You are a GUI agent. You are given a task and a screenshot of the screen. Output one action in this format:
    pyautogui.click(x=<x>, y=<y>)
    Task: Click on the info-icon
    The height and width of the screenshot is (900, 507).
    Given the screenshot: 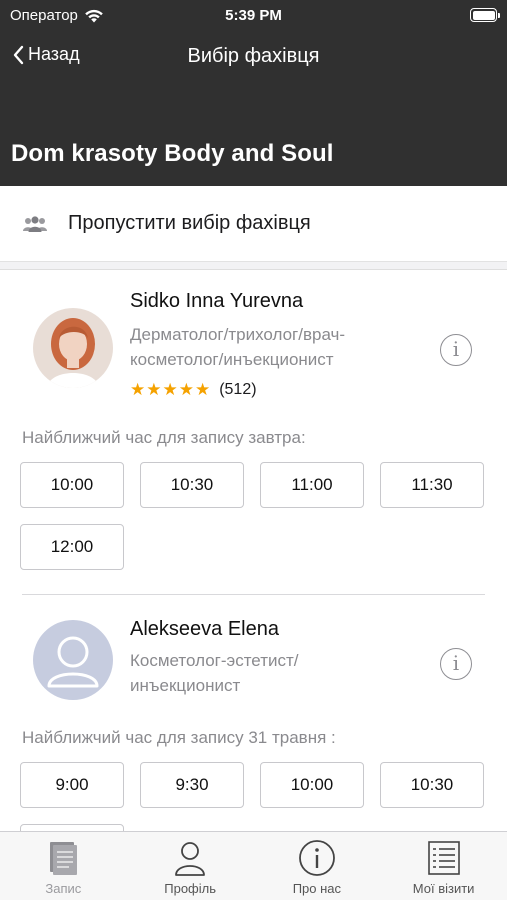 What is the action you would take?
    pyautogui.click(x=316, y=858)
    